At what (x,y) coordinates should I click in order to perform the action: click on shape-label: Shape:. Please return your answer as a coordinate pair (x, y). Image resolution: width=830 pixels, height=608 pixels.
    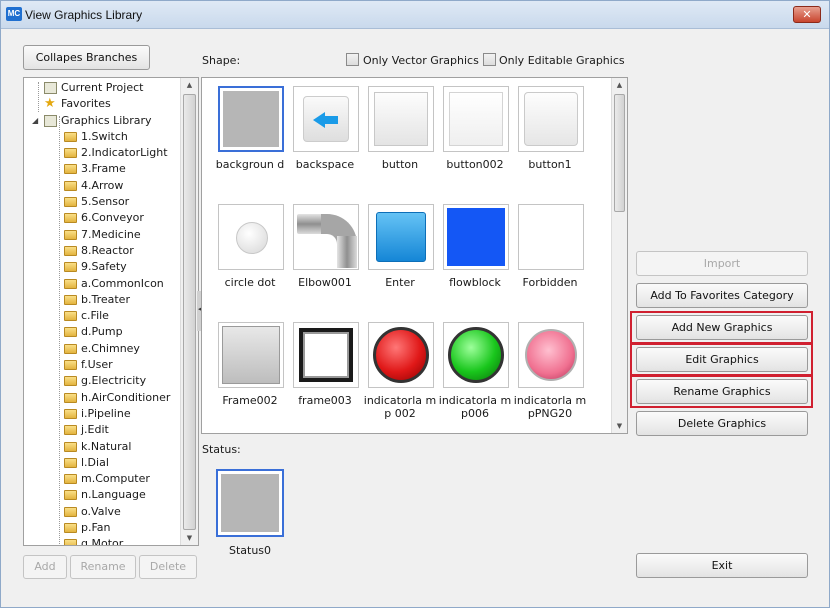
    Looking at the image, I should click on (221, 60).